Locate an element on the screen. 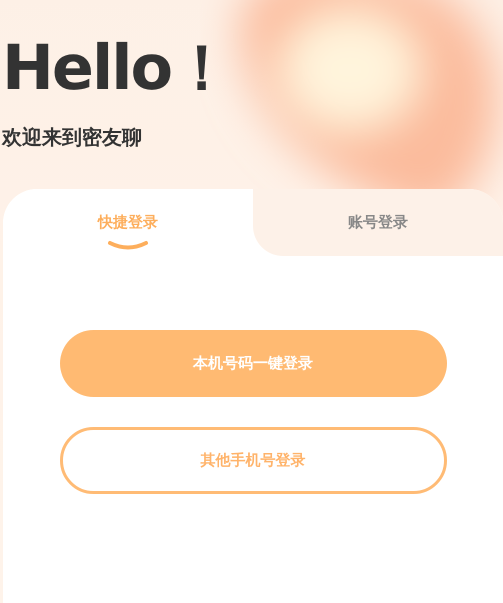 The height and width of the screenshot is (603, 503). greeting-title: Hello！ is located at coordinates (117, 68).